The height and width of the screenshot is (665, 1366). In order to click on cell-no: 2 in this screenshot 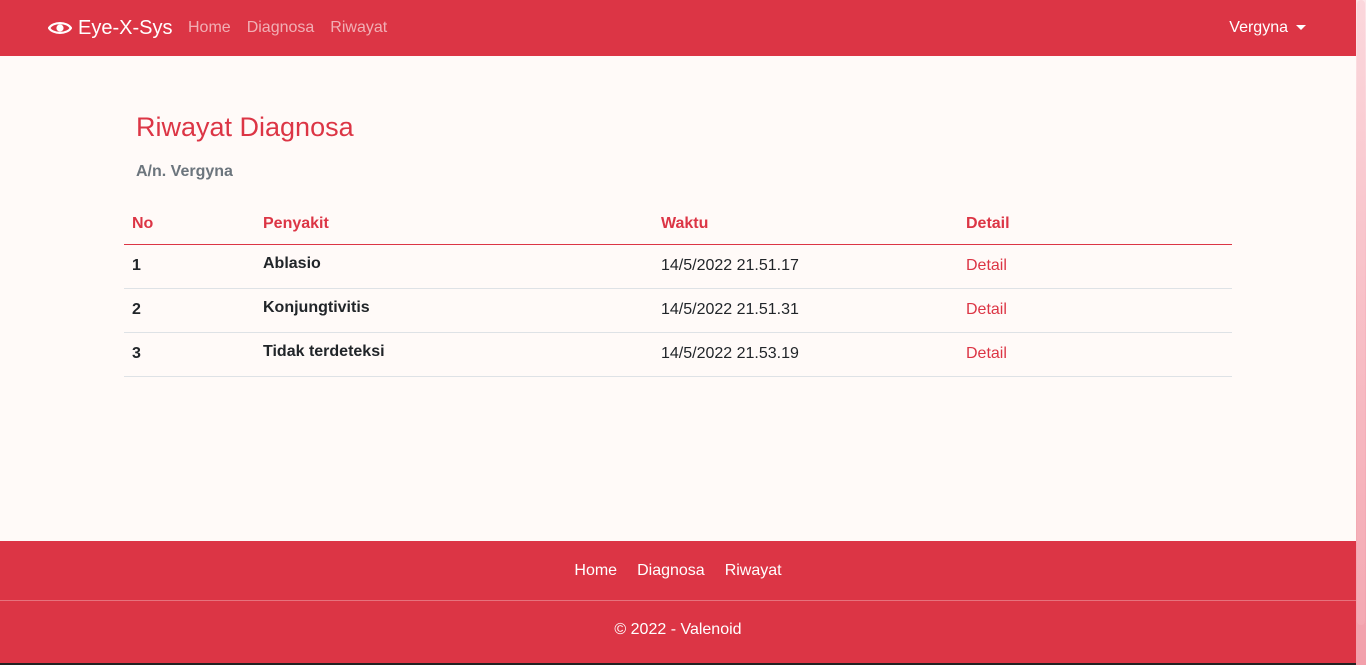, I will do `click(189, 310)`.